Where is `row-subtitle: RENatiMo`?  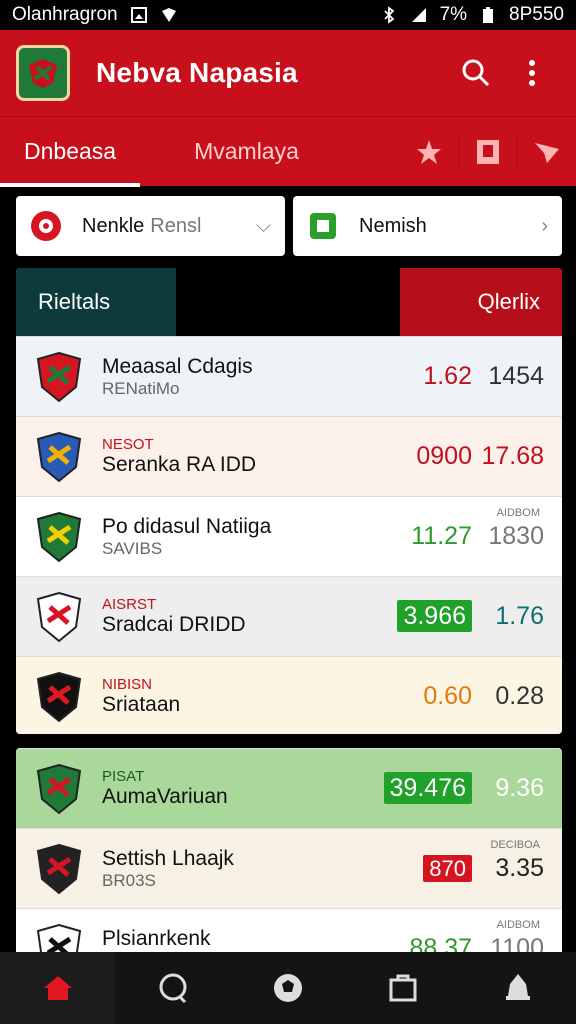 row-subtitle: RENatiMo is located at coordinates (141, 388).